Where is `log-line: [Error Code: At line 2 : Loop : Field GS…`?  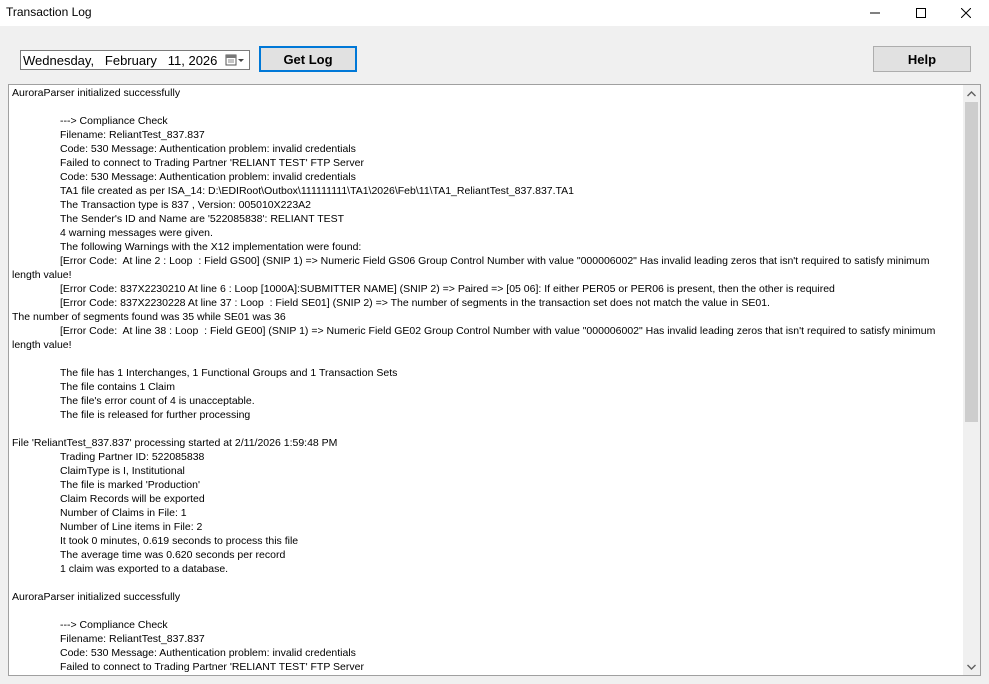
log-line: [Error Code: At line 2 : Loop : Field GS… is located at coordinates (495, 261).